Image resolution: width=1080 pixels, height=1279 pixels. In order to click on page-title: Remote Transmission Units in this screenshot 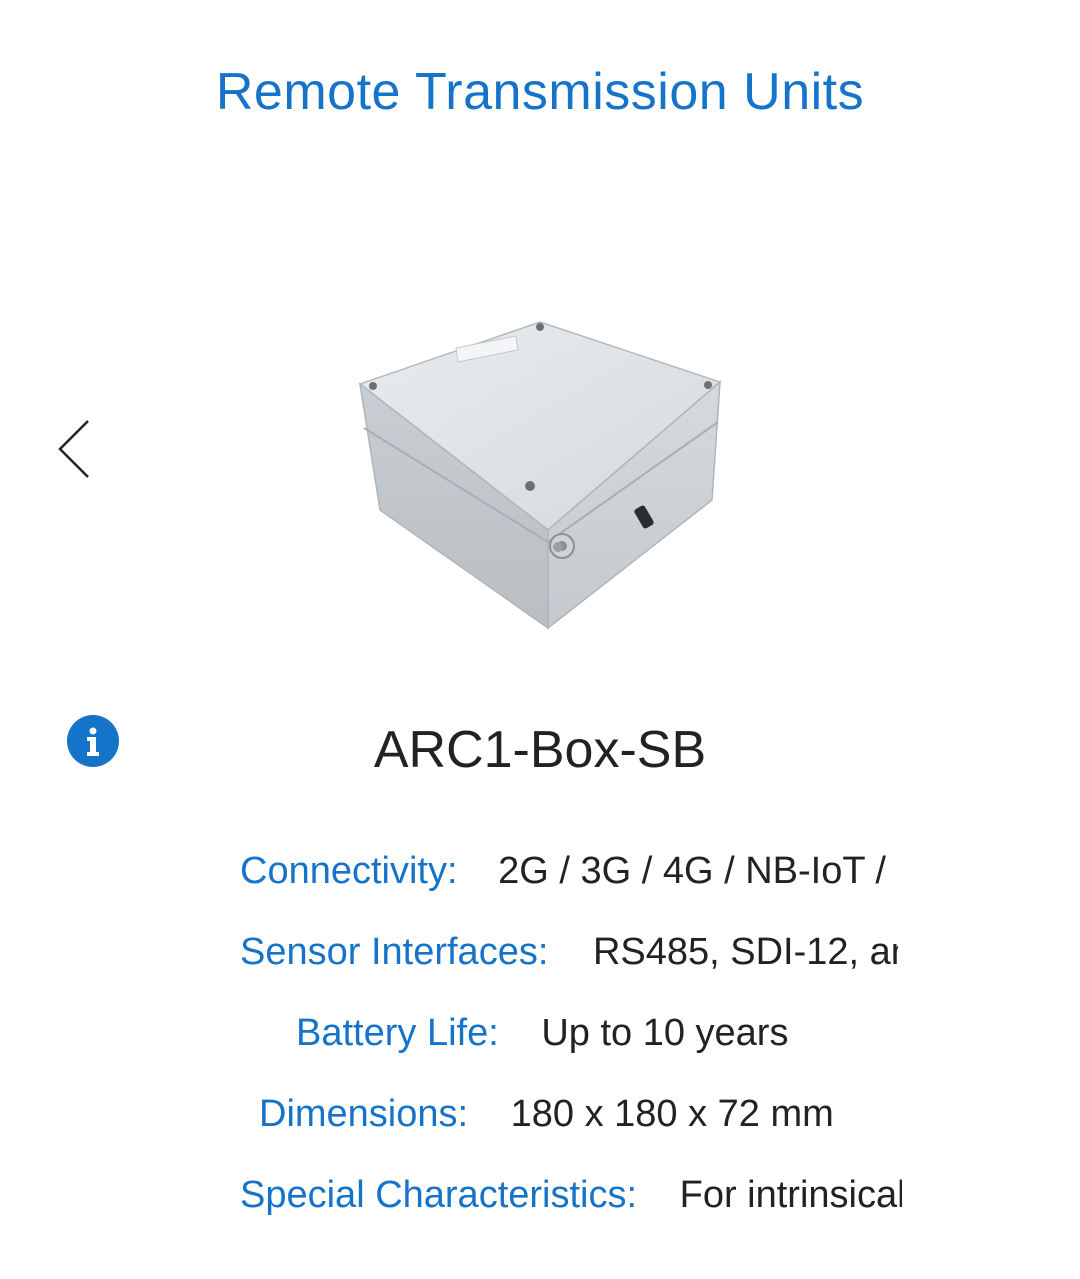, I will do `click(540, 92)`.